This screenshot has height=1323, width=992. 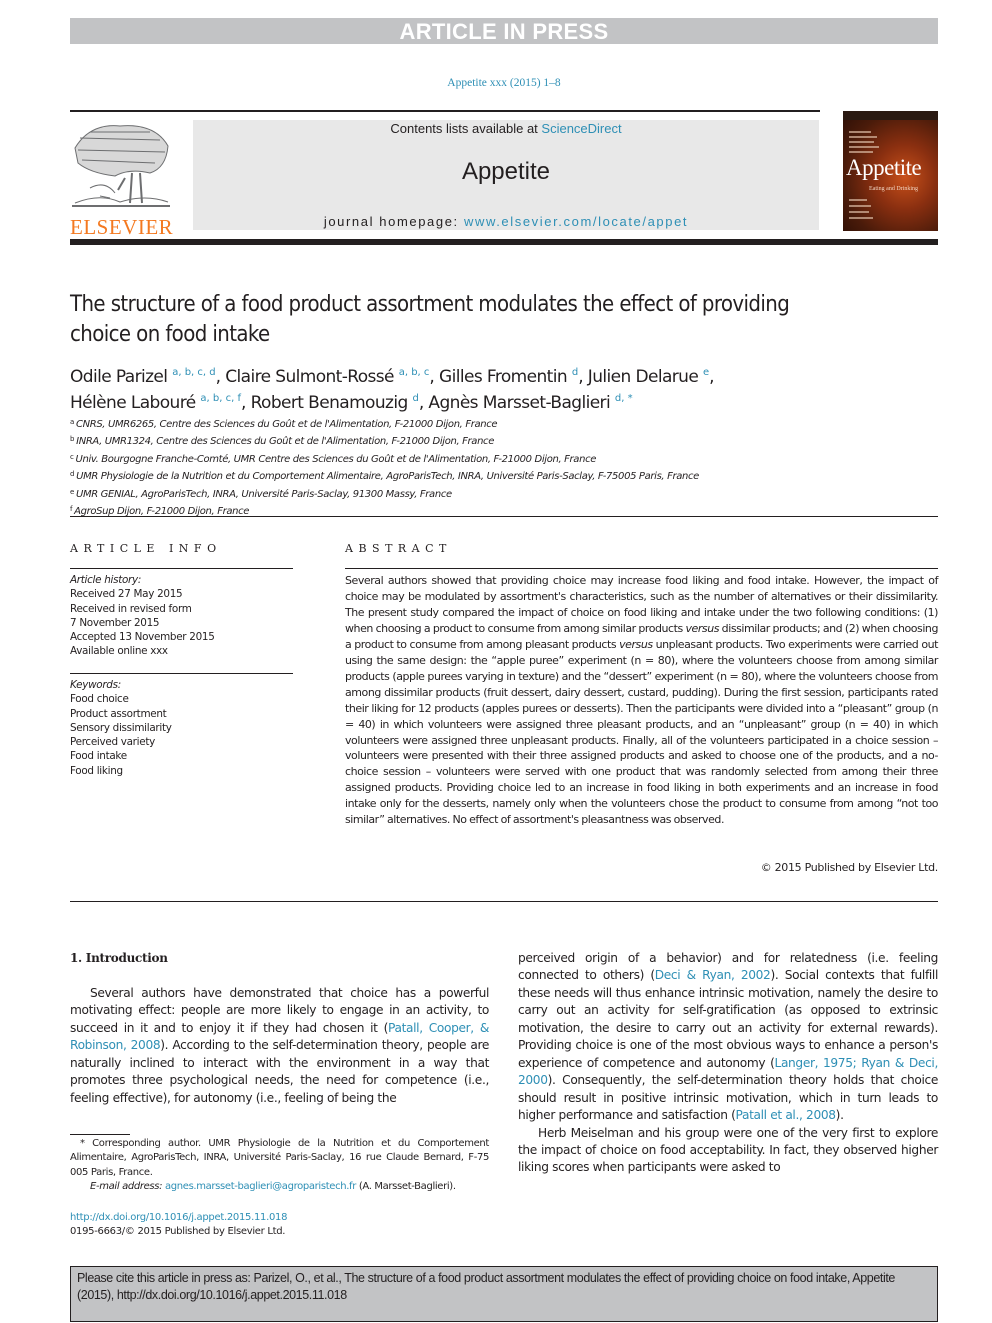 What do you see at coordinates (119, 651) in the screenshot?
I see `history-item: Available online xxx` at bounding box center [119, 651].